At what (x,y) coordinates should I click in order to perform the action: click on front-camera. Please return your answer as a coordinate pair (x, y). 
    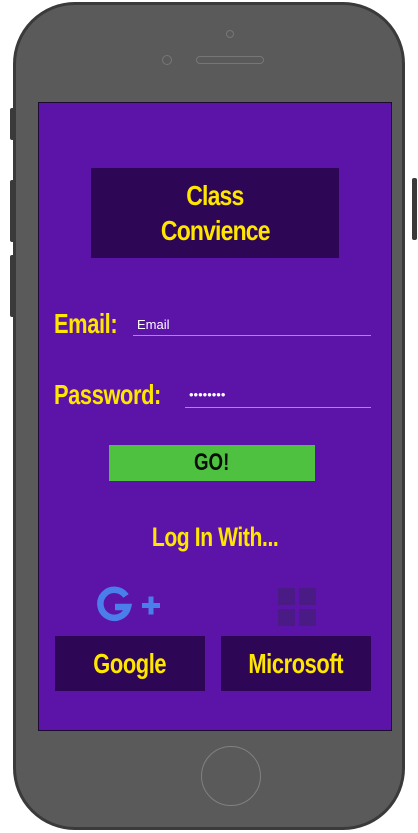
    Looking at the image, I should click on (230, 34).